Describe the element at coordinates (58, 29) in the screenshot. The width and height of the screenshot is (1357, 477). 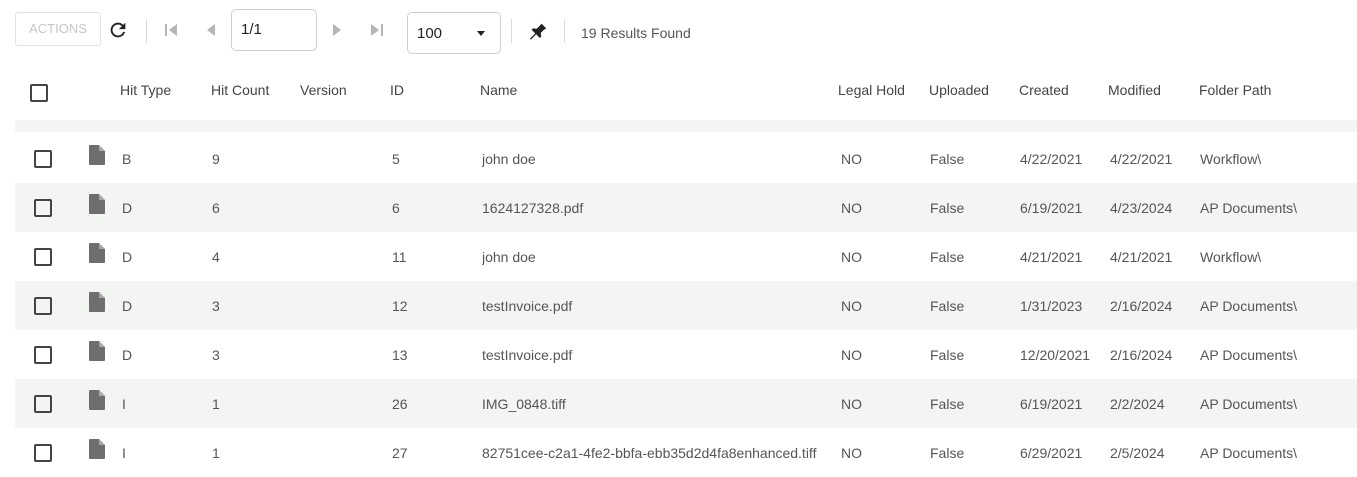
I see `actions-button: ACTIONS` at that location.